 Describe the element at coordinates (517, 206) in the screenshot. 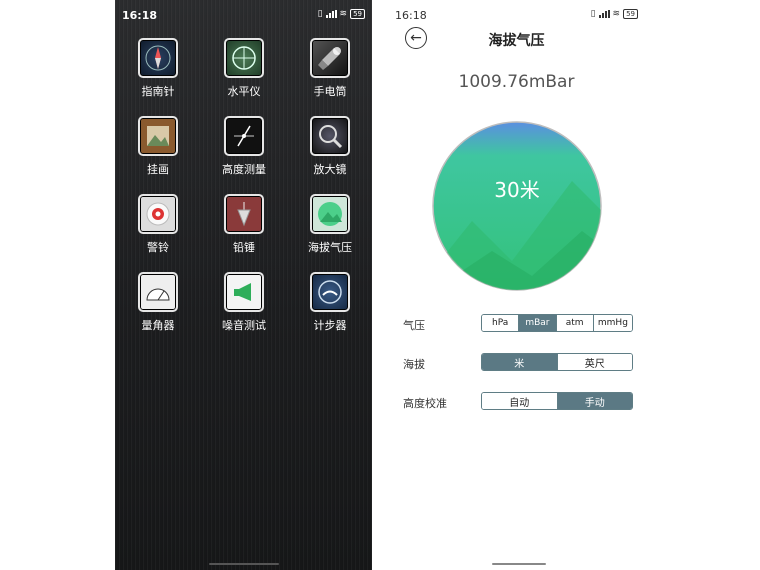

I see `altitude-gauge` at that location.